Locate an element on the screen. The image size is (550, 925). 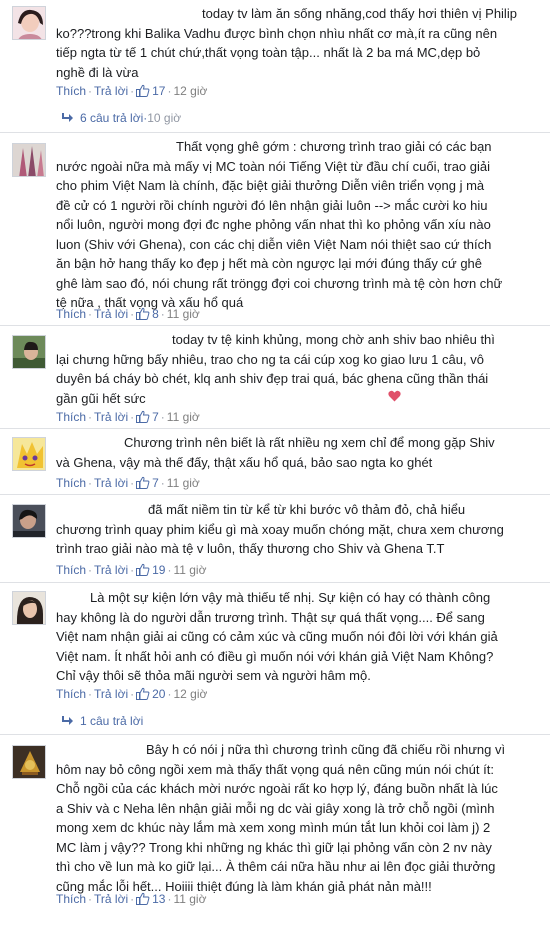
comment-actions: Thích · Trả lời · 8 · 11 giờ is located at coordinates (128, 314).